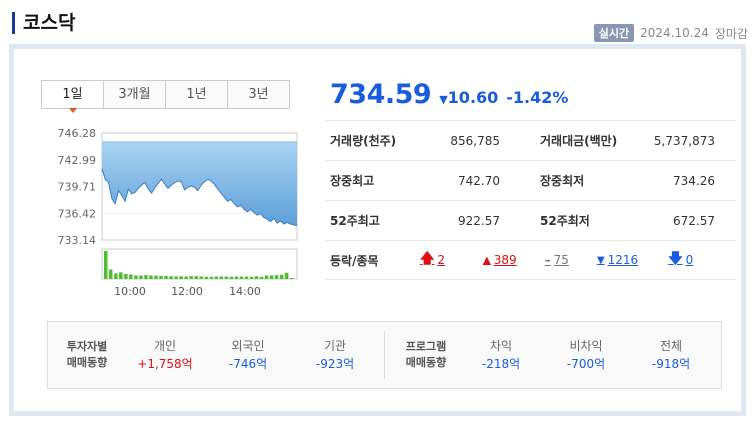 The width and height of the screenshot is (755, 426). Describe the element at coordinates (501, 355) in the screenshot. I see `program-arbitrage: 차익 -218억` at that location.